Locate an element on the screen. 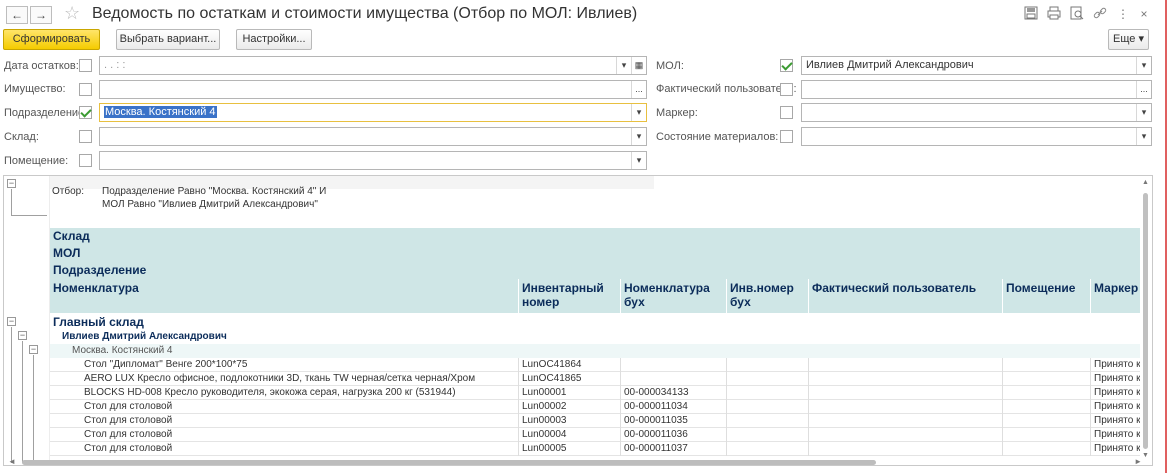 The height and width of the screenshot is (473, 1167). cell-nomenclature: Стол "Дипломат" Венге 200*100*75 is located at coordinates (166, 364).